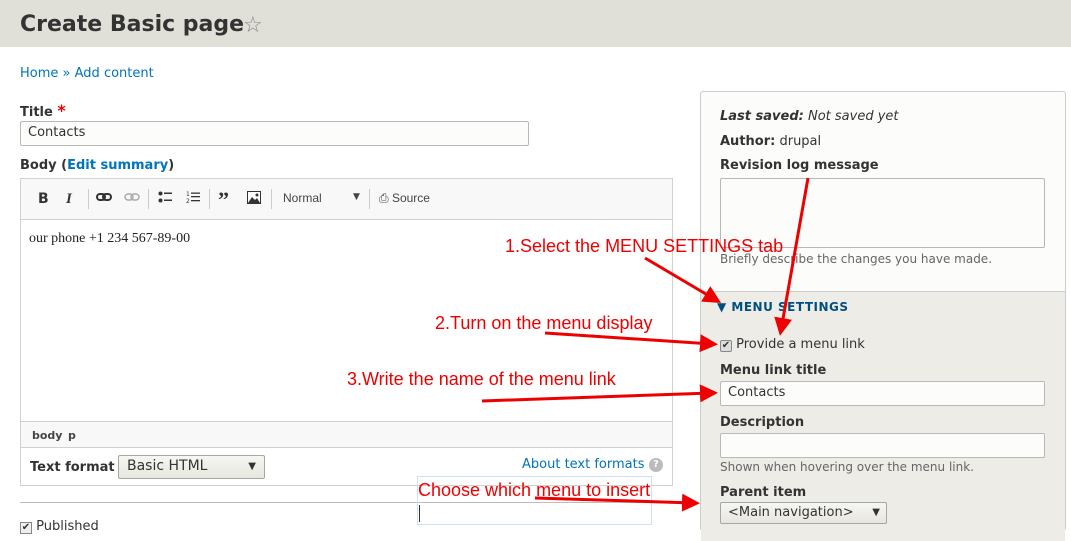  Describe the element at coordinates (847, 467) in the screenshot. I see `description-help: Shown when hovering over the menu link.` at that location.